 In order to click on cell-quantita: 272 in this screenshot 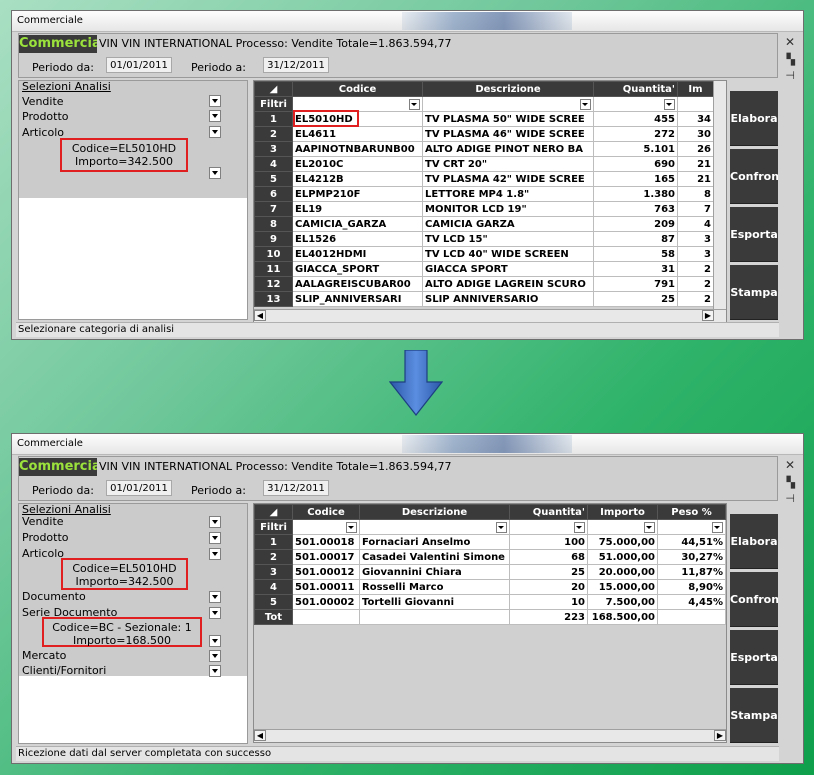, I will do `click(635, 134)`.